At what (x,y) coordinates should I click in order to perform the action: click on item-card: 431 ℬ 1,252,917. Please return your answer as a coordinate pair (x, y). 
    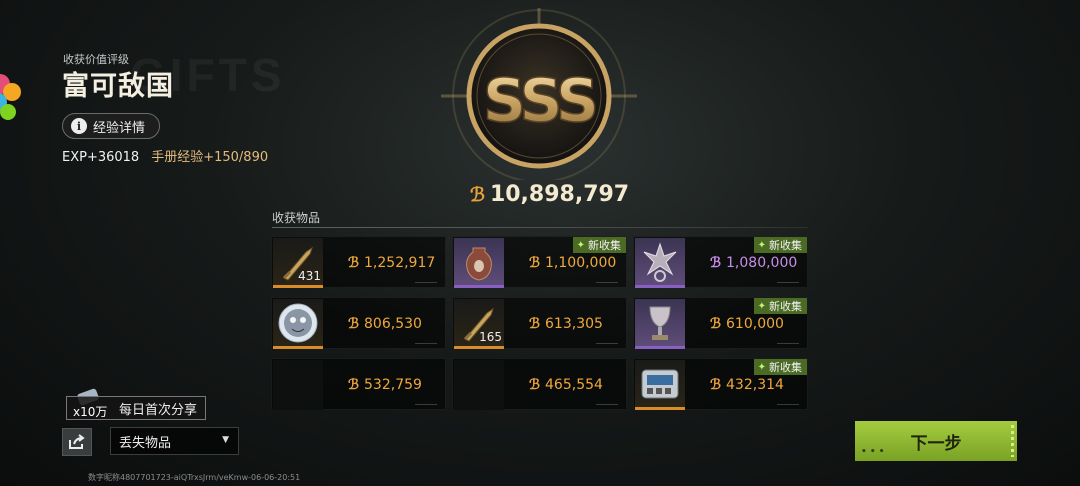
    Looking at the image, I should click on (358, 262).